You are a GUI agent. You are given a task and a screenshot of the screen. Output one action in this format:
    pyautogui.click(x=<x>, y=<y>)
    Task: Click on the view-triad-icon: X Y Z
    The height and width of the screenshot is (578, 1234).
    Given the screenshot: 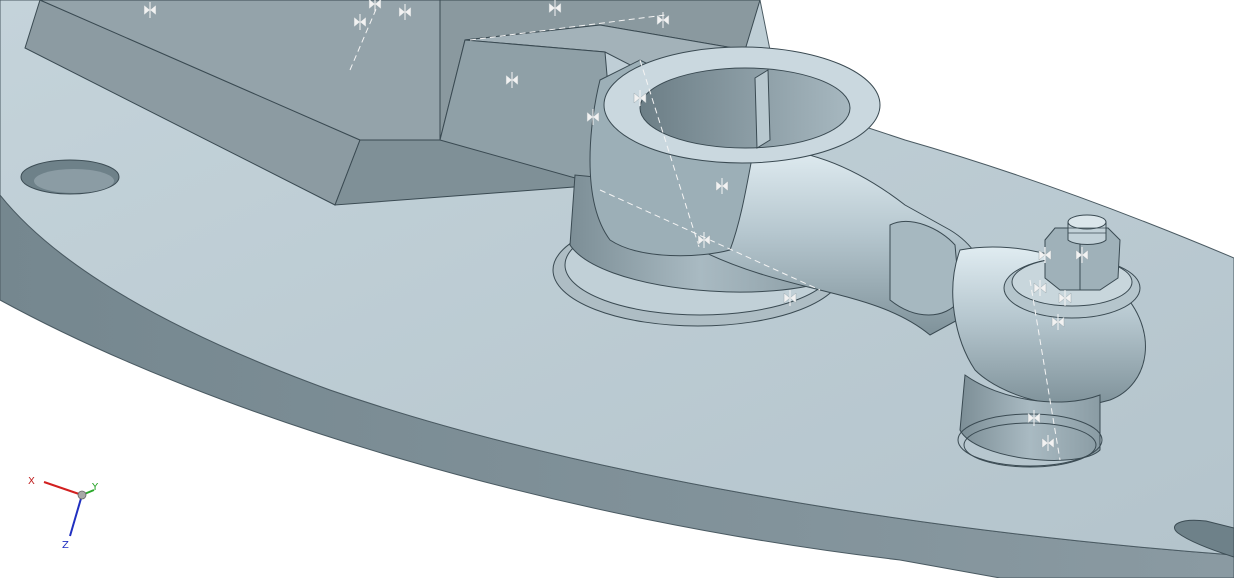 What is the action you would take?
    pyautogui.click(x=75, y=513)
    